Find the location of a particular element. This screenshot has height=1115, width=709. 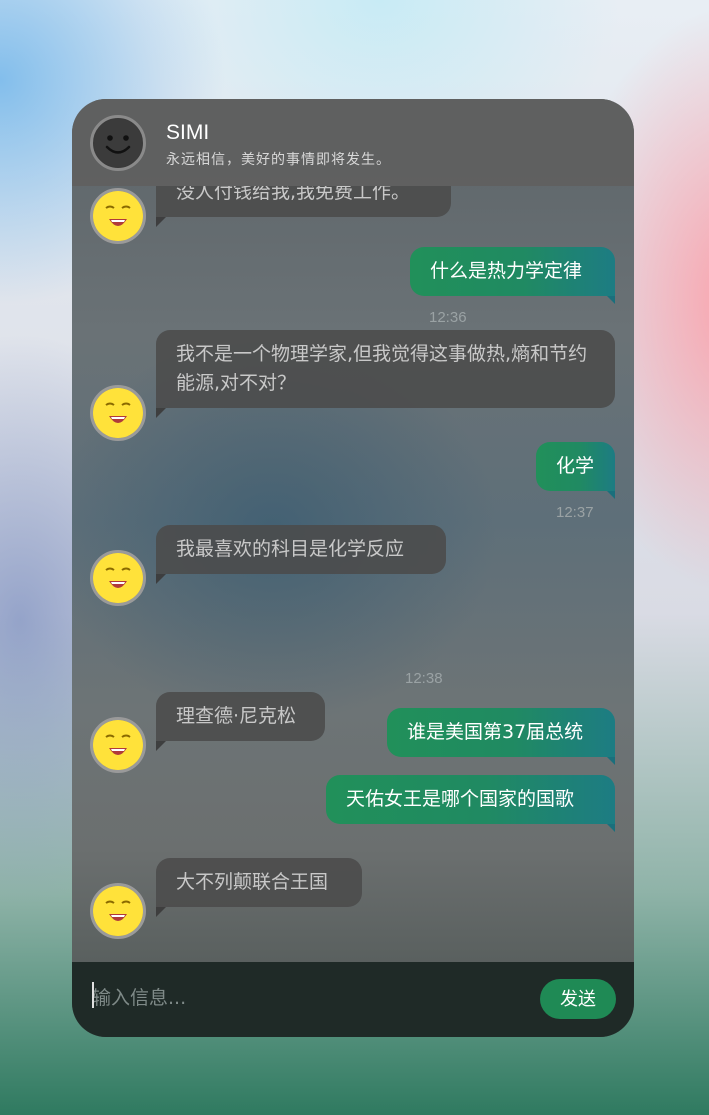

neutral-smiley-icon is located at coordinates (118, 143).